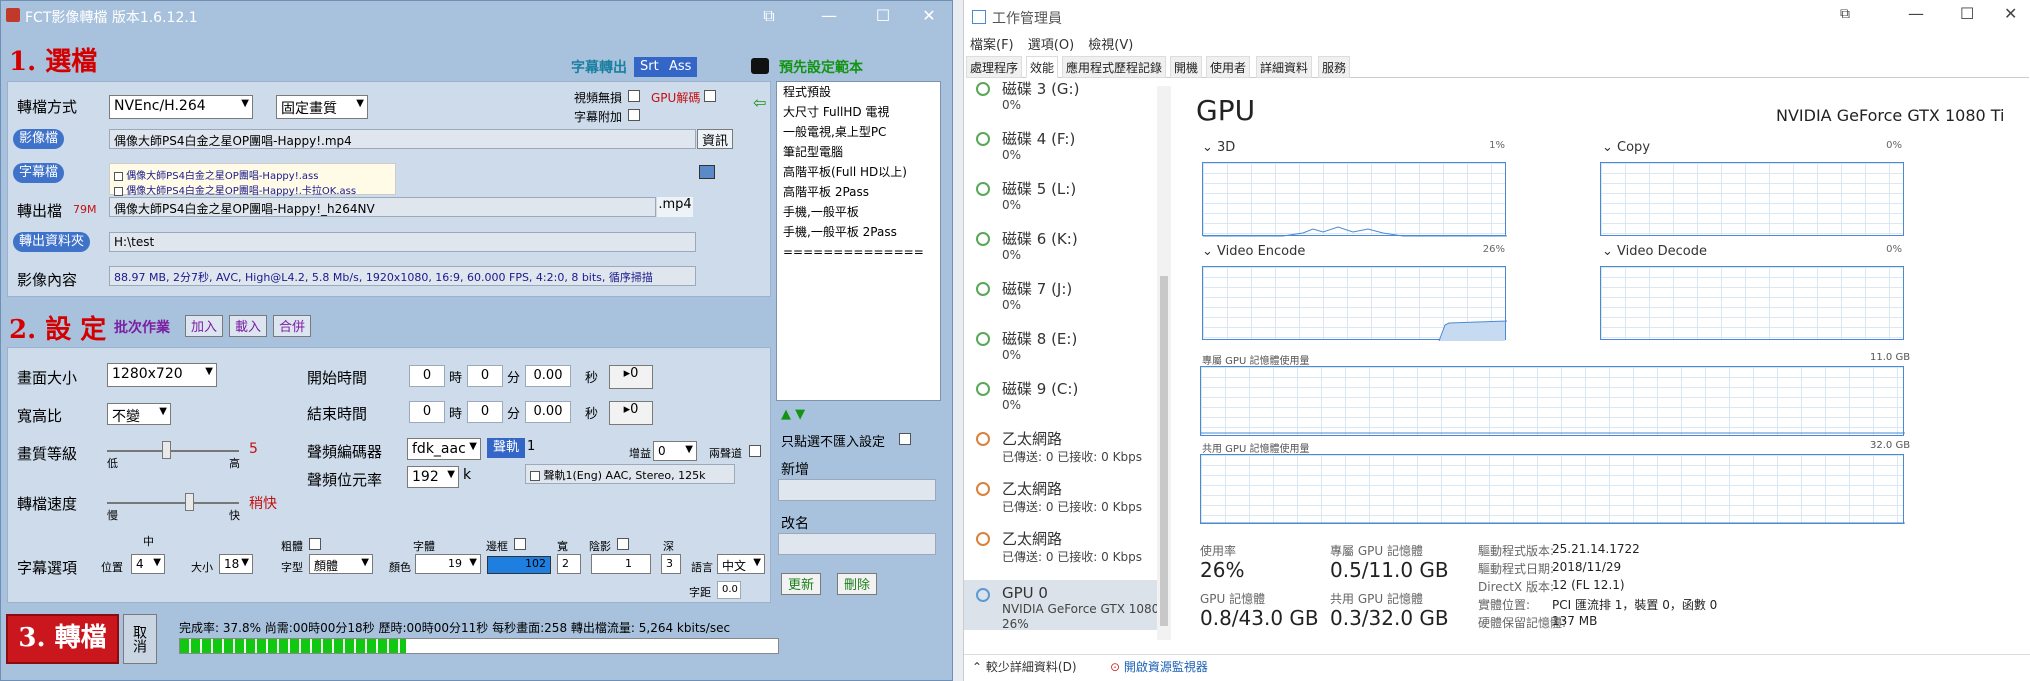 This screenshot has height=681, width=2030. I want to click on preset-item: 筆記型電腦, so click(858, 152).